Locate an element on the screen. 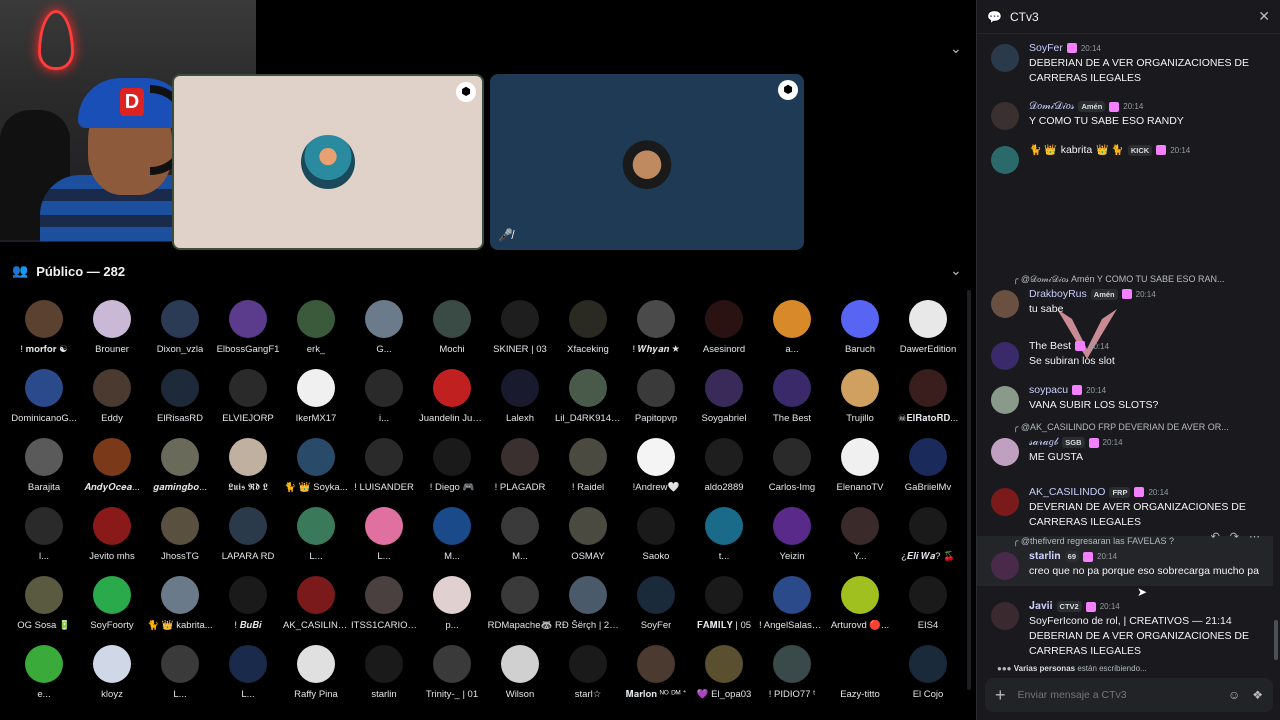 The height and width of the screenshot is (720, 1280). audience-member: Saoko is located at coordinates (656, 539).